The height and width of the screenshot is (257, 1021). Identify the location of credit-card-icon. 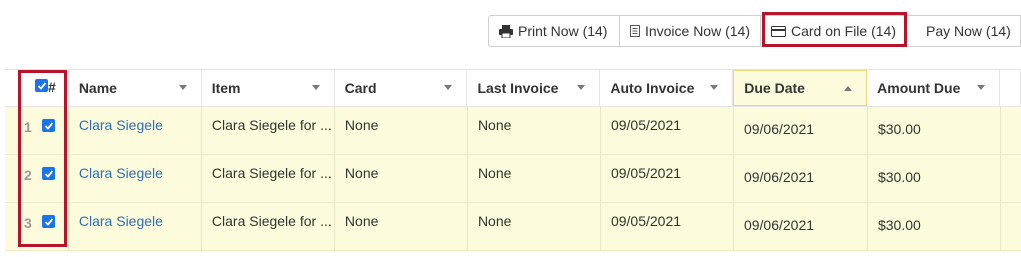
(778, 31).